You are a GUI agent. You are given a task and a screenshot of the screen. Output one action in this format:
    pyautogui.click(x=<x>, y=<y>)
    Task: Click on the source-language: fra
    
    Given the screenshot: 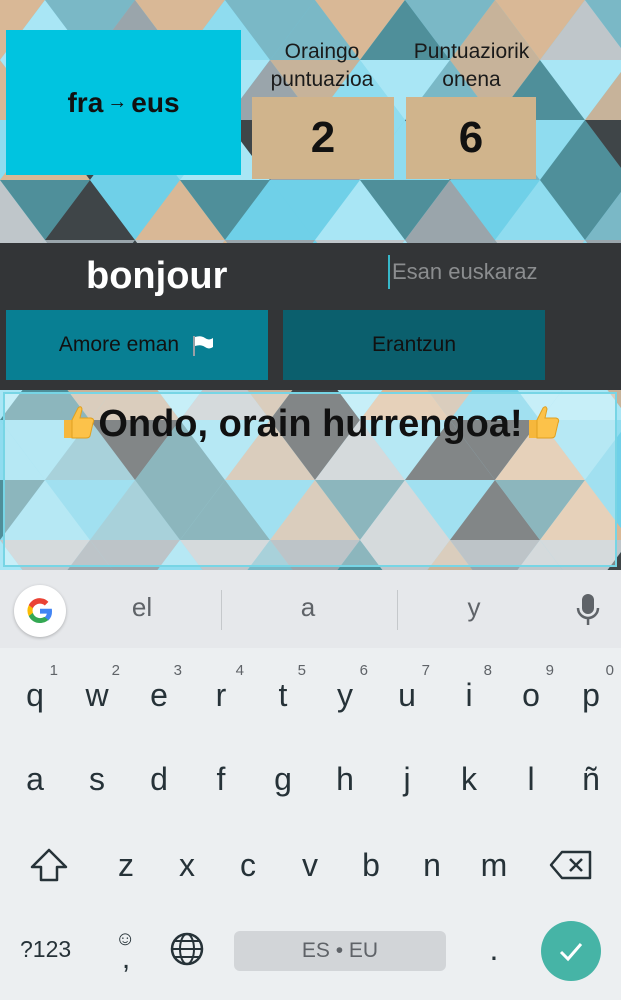 What is the action you would take?
    pyautogui.click(x=85, y=102)
    